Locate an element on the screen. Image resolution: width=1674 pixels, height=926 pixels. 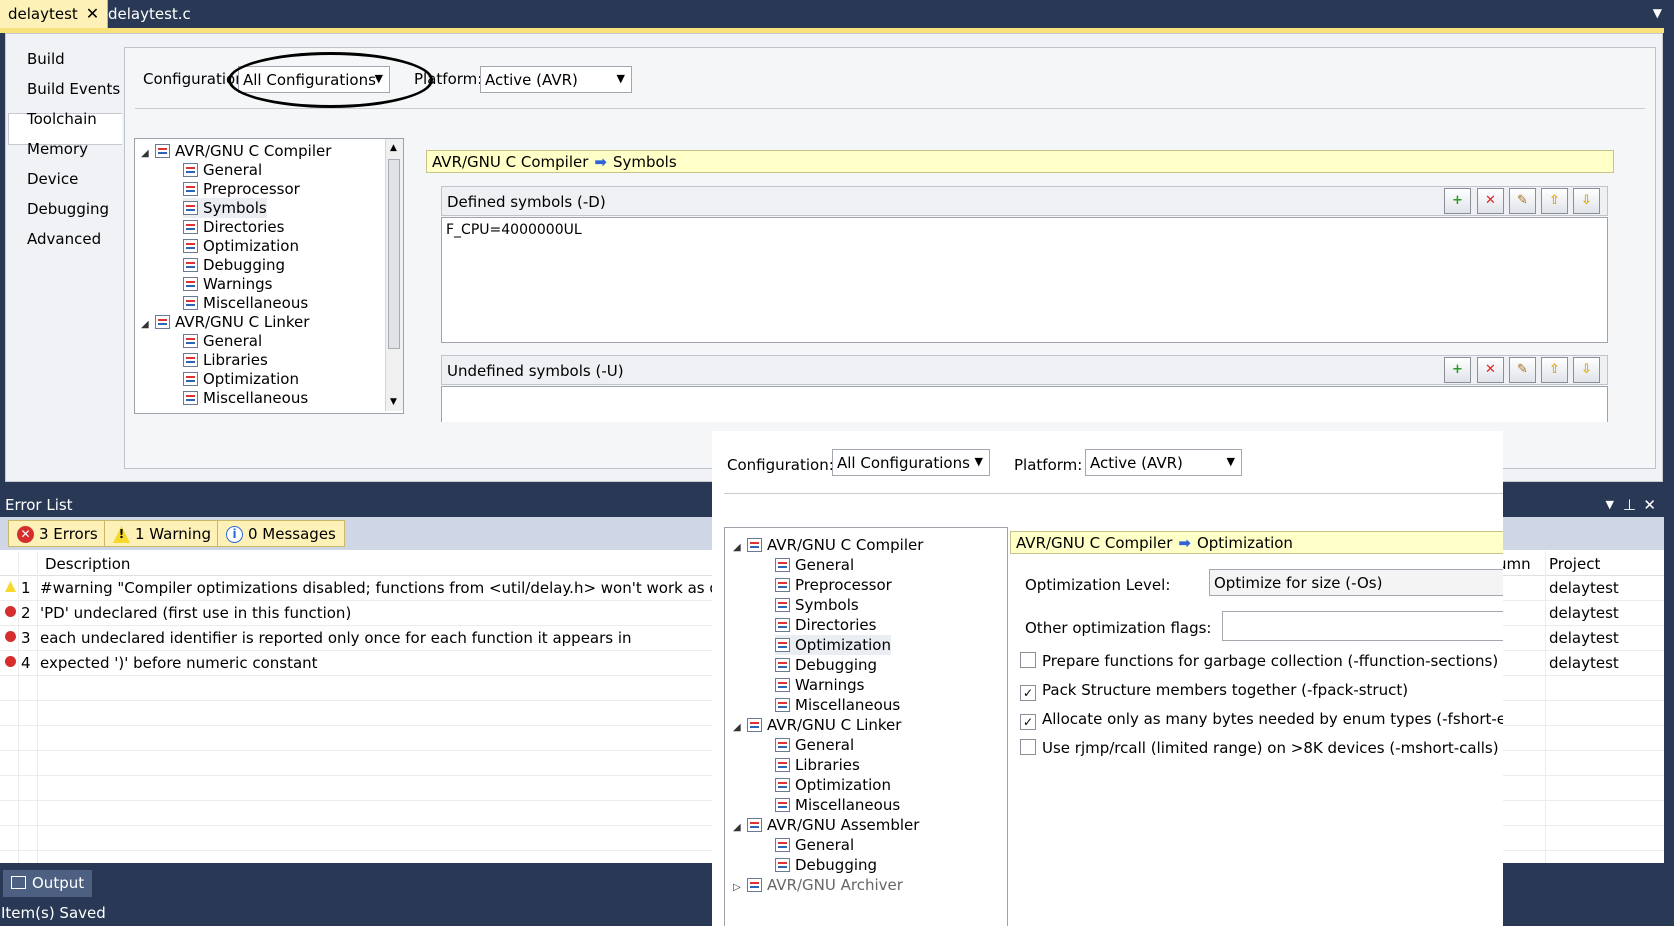
sidebar-item-build-events: Build Events is located at coordinates (73, 89).